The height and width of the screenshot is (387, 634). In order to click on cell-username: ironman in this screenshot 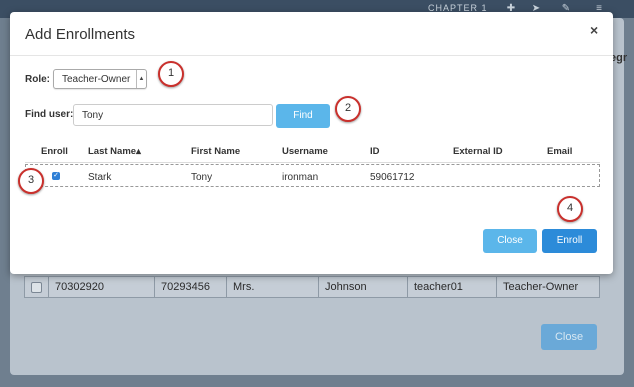, I will do `click(300, 177)`.